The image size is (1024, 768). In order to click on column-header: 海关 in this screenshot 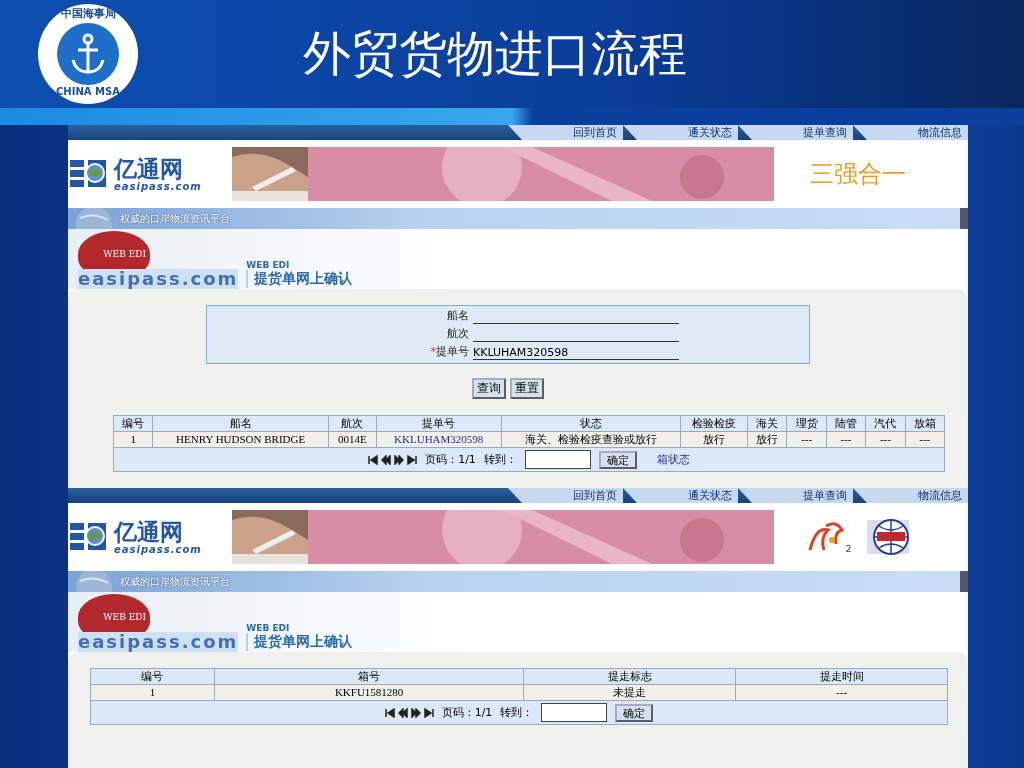, I will do `click(767, 423)`.